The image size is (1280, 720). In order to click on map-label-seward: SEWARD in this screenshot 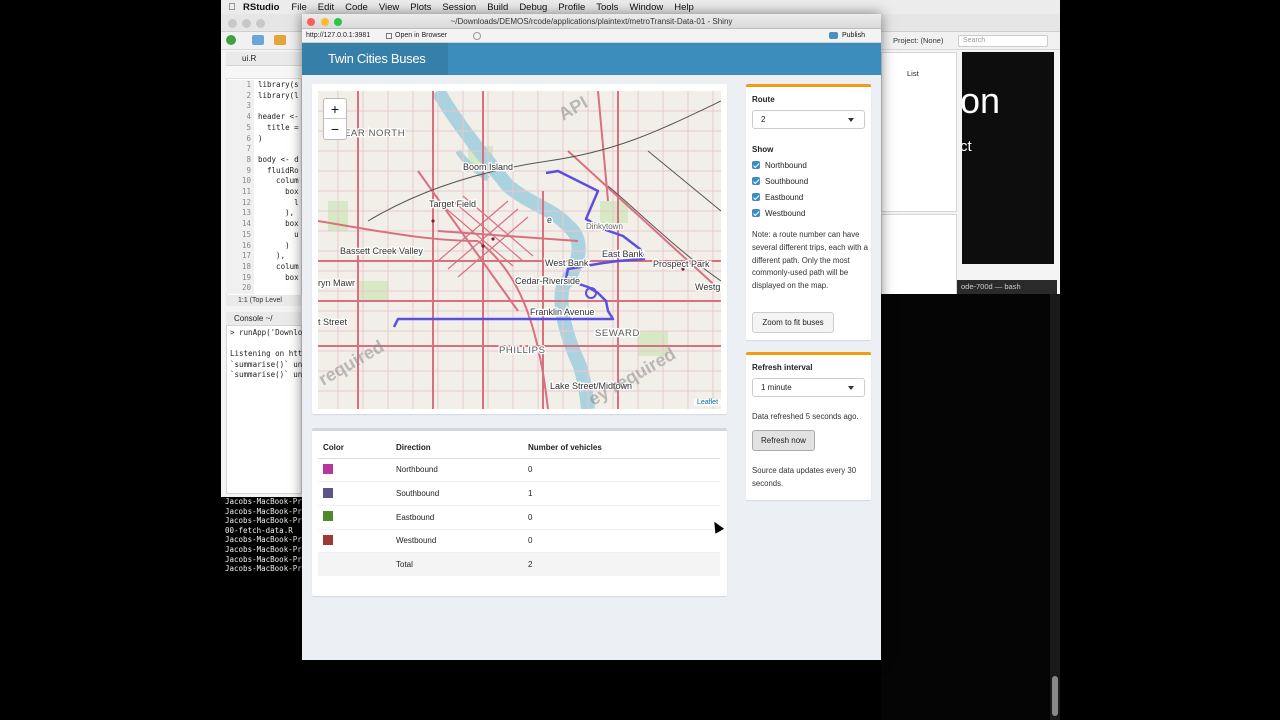, I will do `click(617, 333)`.